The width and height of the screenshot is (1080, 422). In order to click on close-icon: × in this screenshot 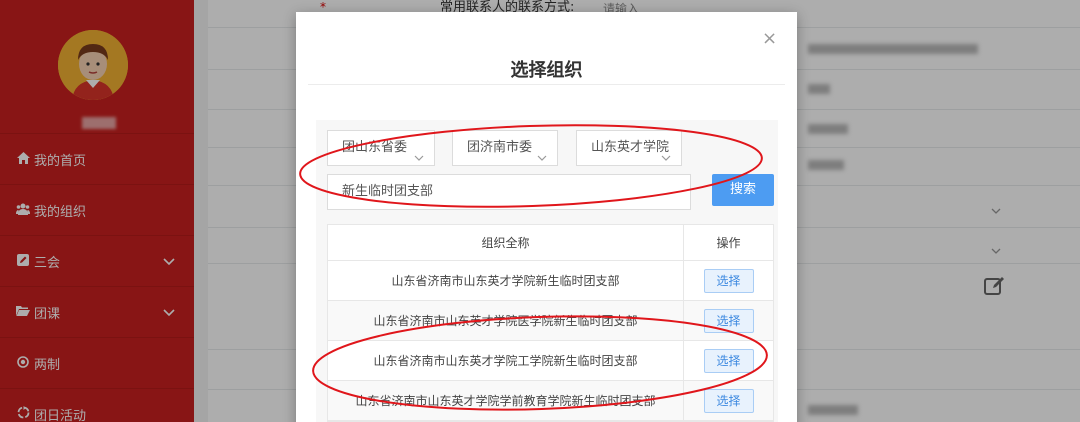, I will do `click(769, 38)`.